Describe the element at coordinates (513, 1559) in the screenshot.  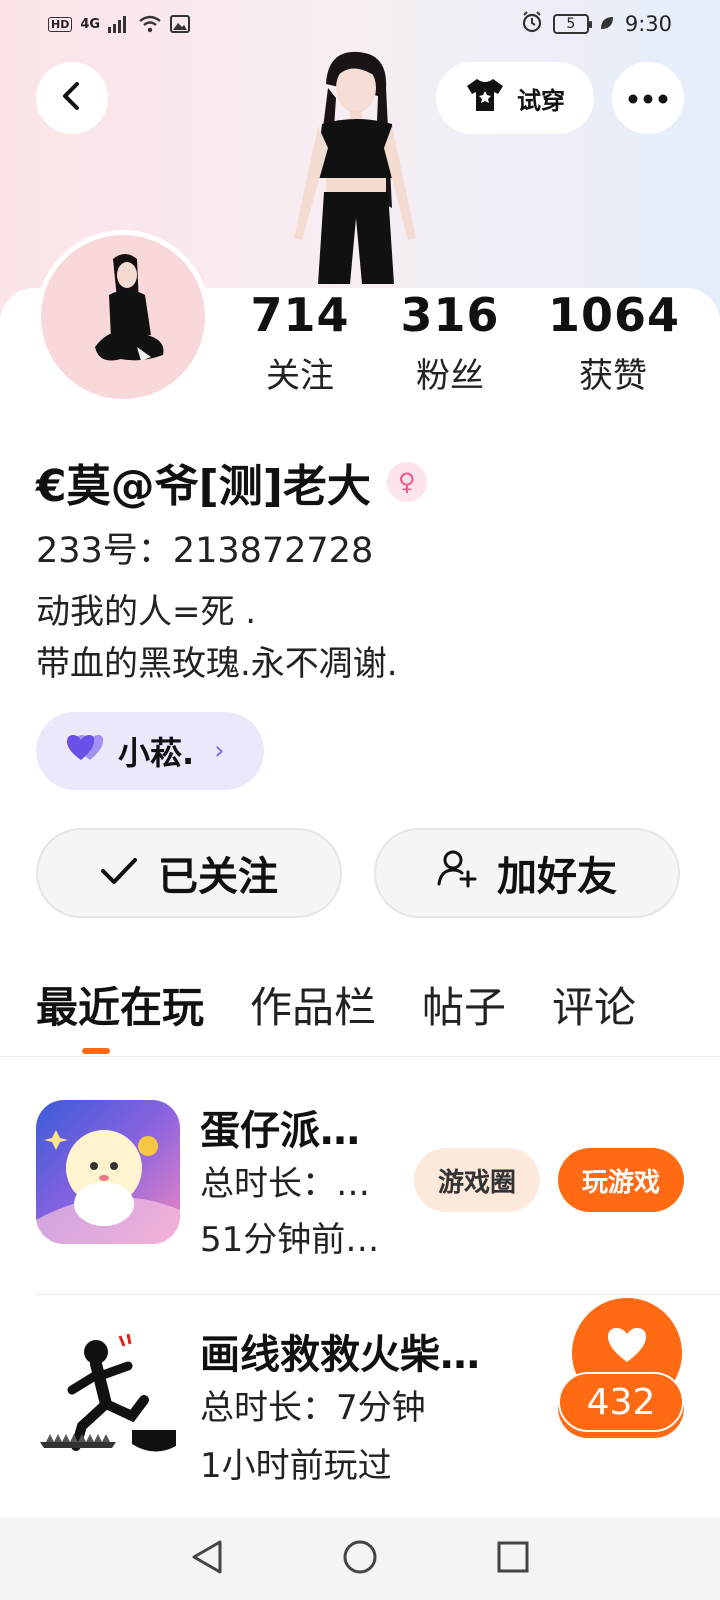
I see `nav-recents-icon` at that location.